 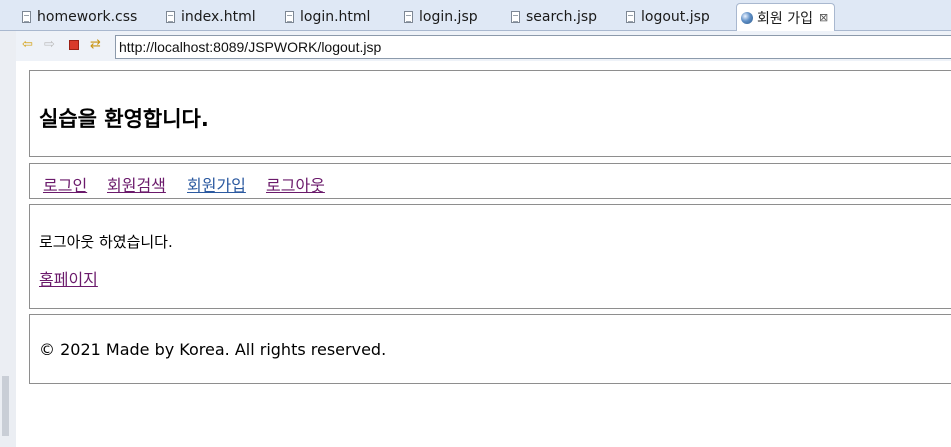 I want to click on tab-login-jsp: login.jsp, so click(x=441, y=16).